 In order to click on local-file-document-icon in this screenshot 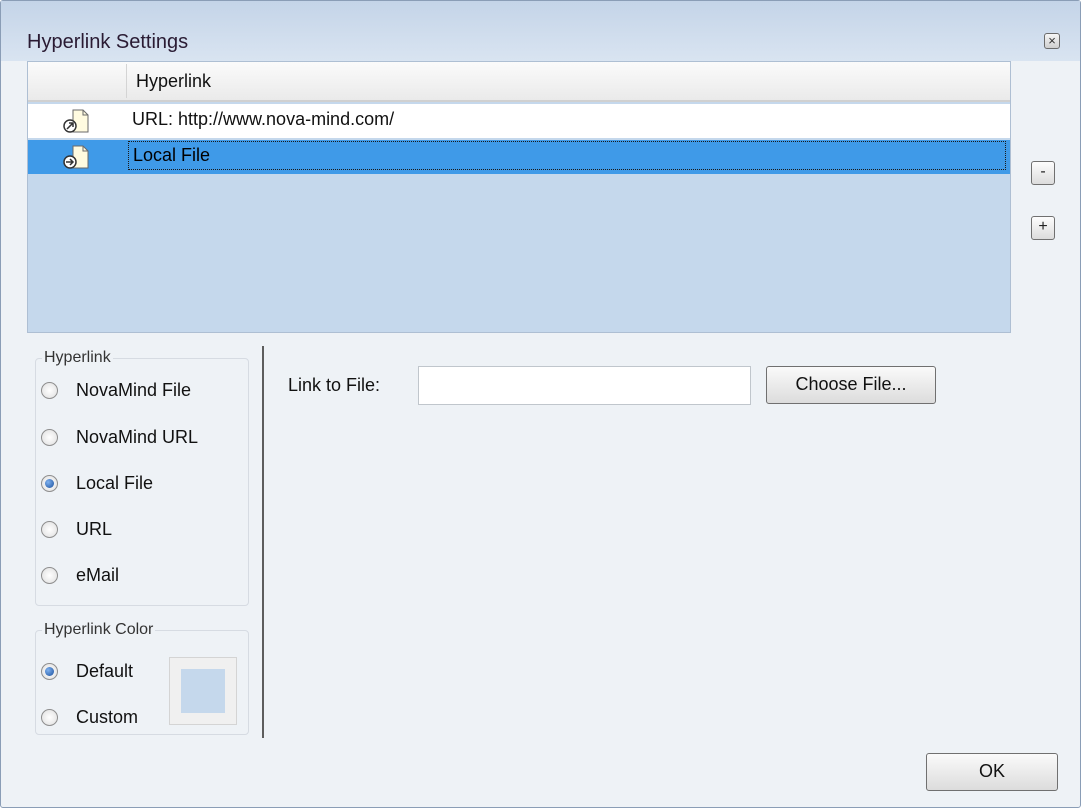, I will do `click(76, 157)`.